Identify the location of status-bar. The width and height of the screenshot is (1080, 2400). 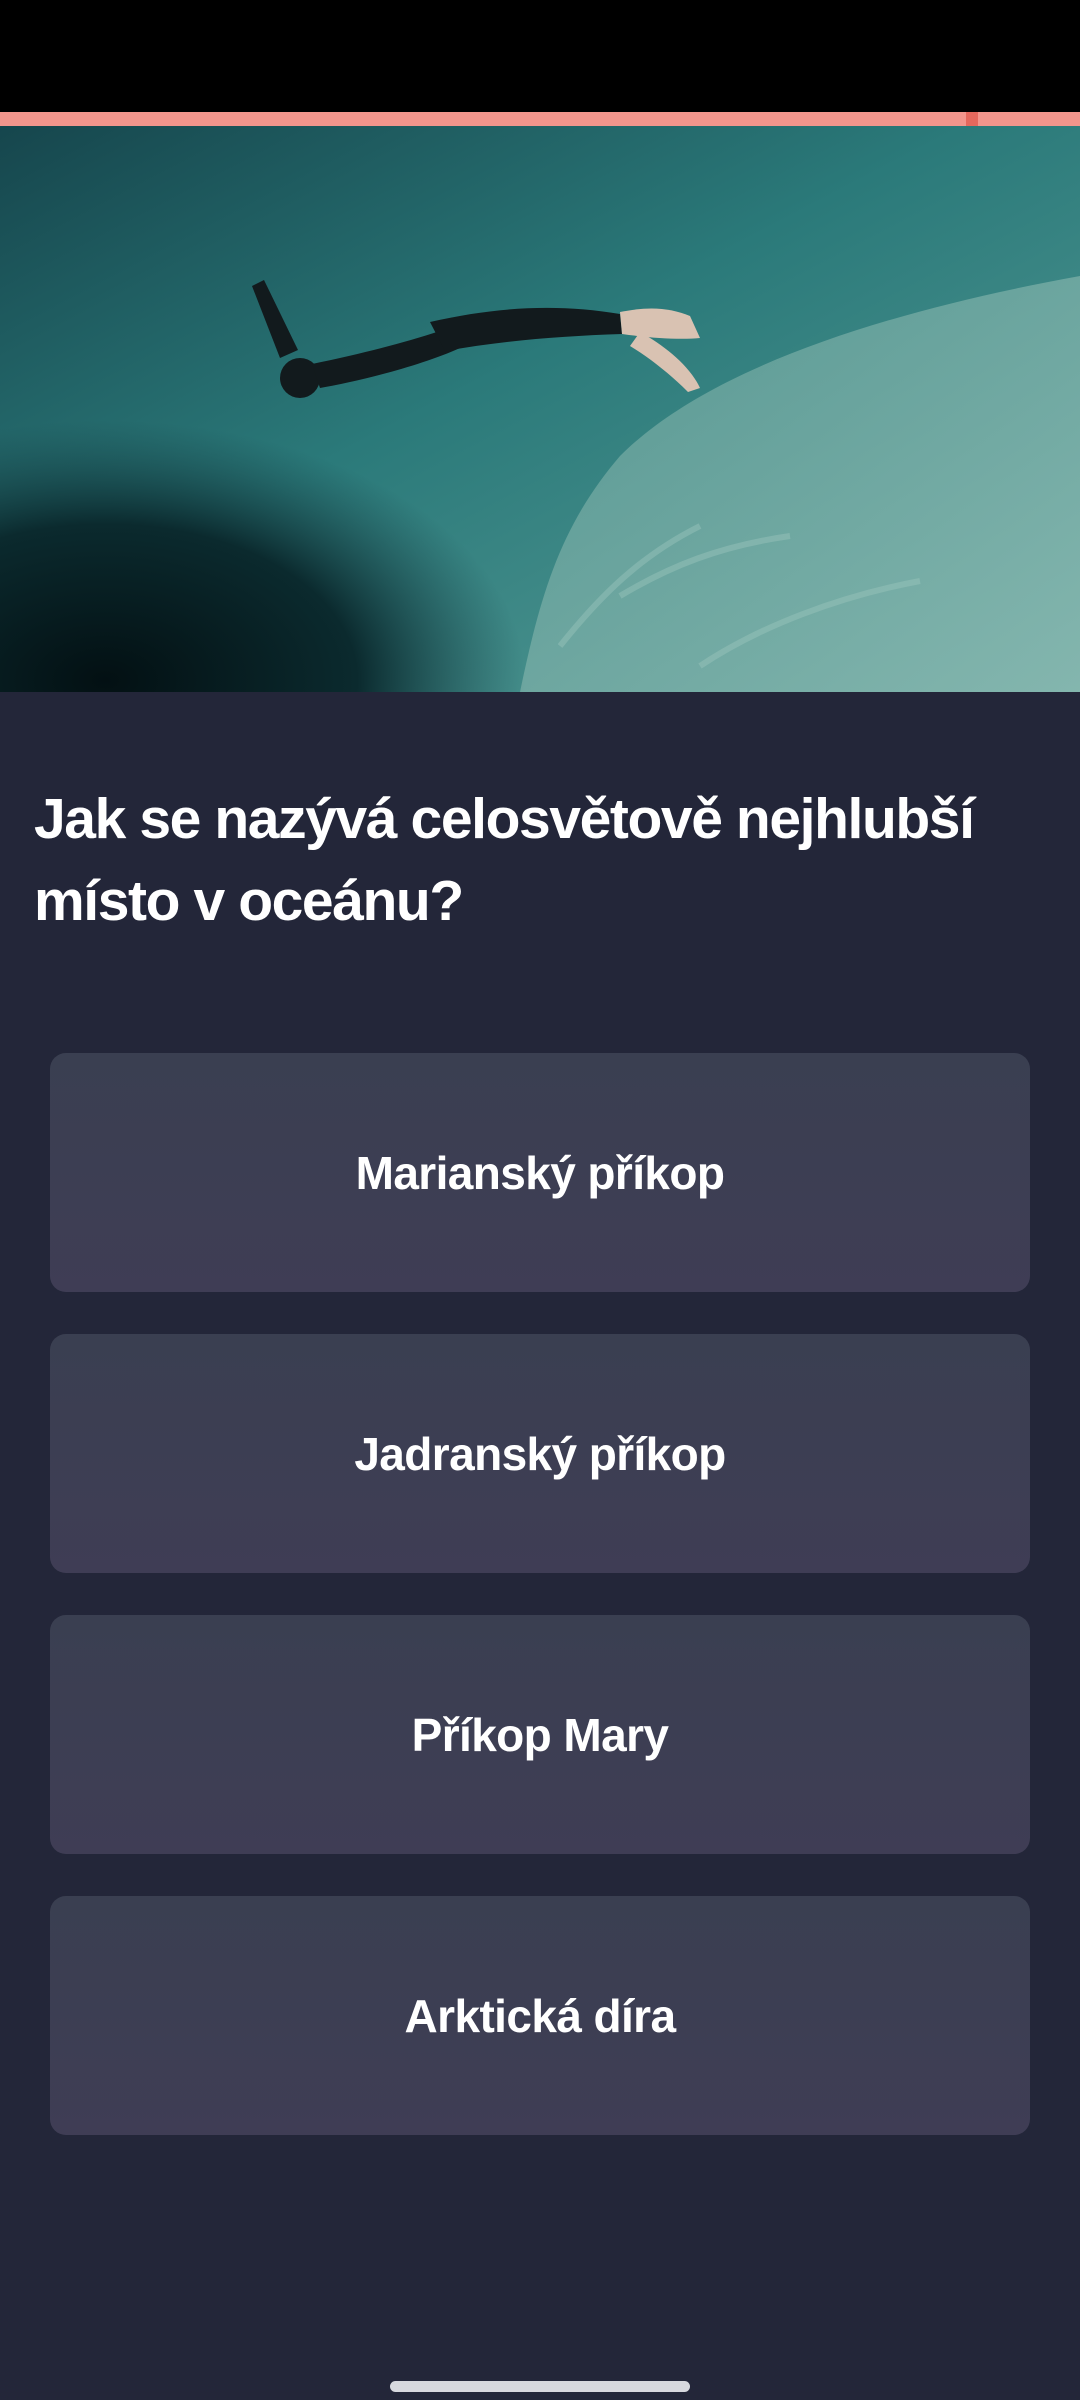
(540, 56).